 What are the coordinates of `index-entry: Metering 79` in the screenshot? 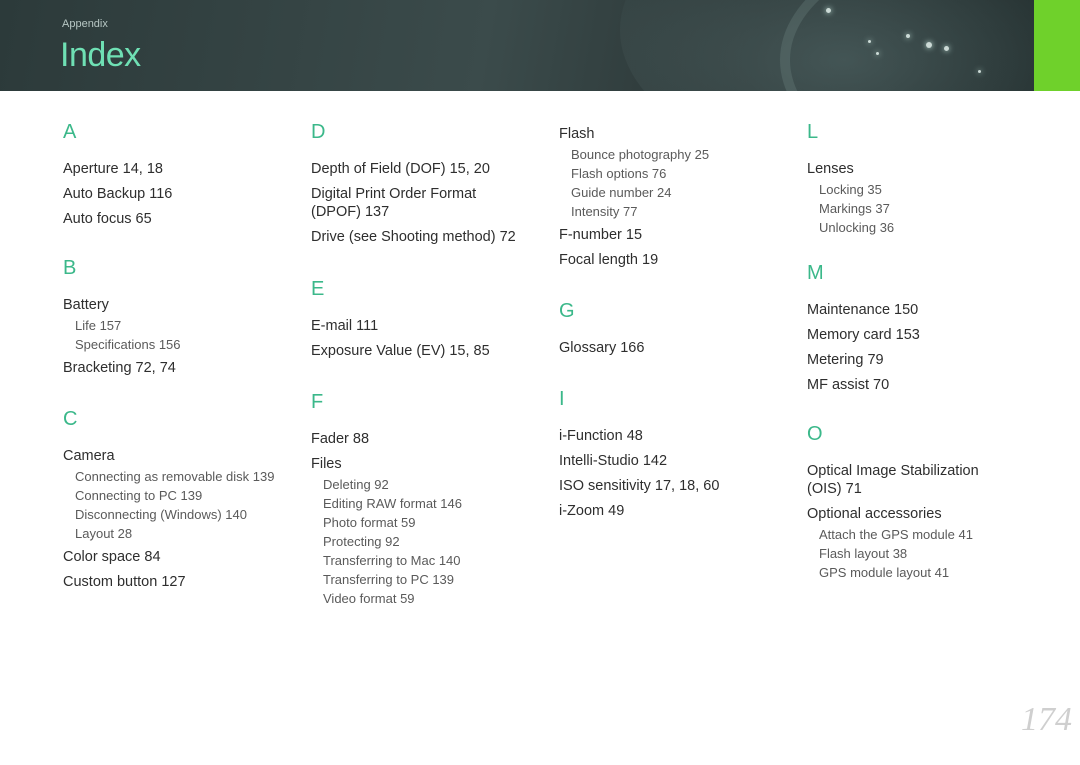 It's located at (924, 360).